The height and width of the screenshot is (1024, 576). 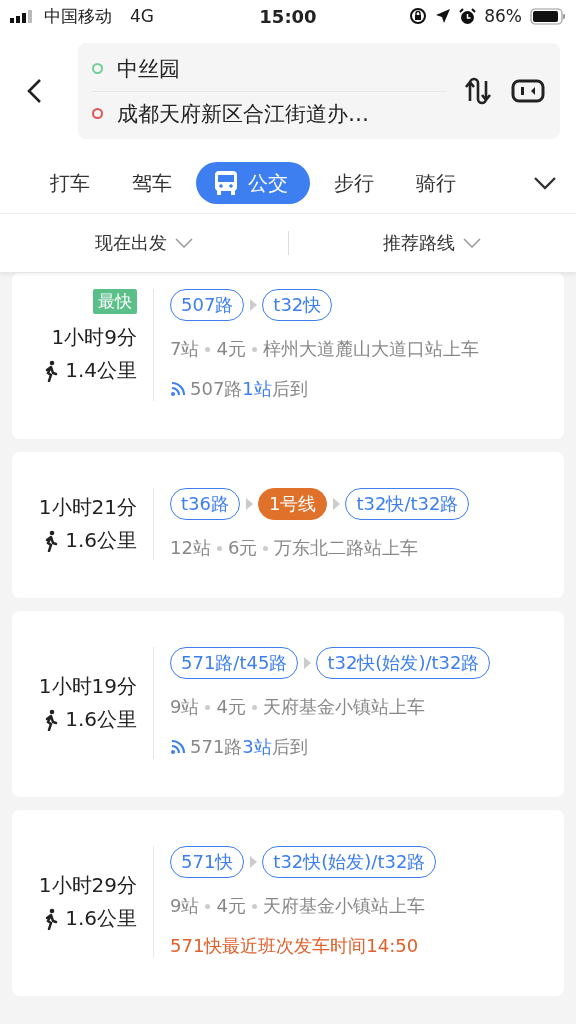 What do you see at coordinates (503, 16) in the screenshot?
I see `battery-percent: 86%` at bounding box center [503, 16].